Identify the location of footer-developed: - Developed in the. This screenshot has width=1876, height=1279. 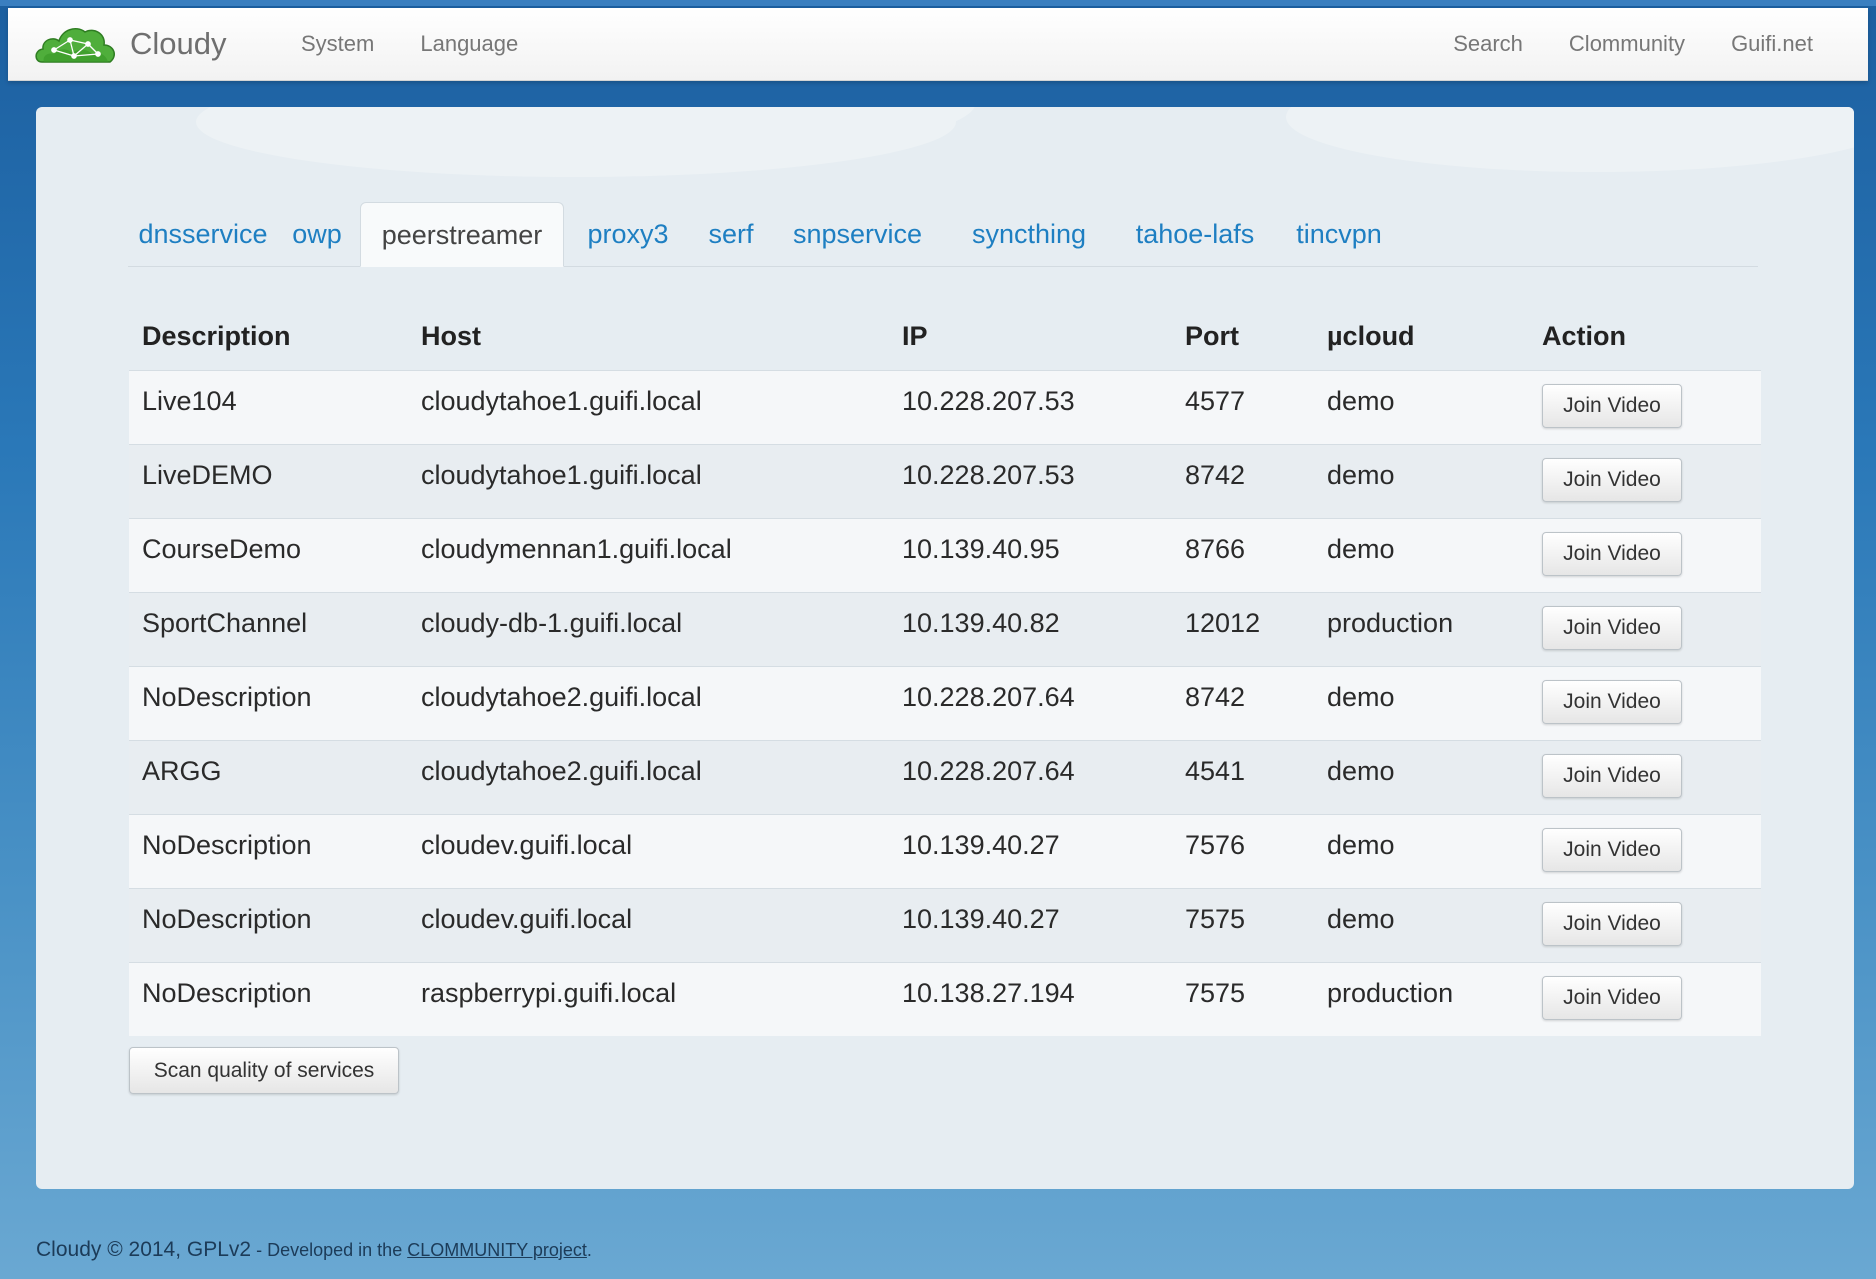
(329, 1250).